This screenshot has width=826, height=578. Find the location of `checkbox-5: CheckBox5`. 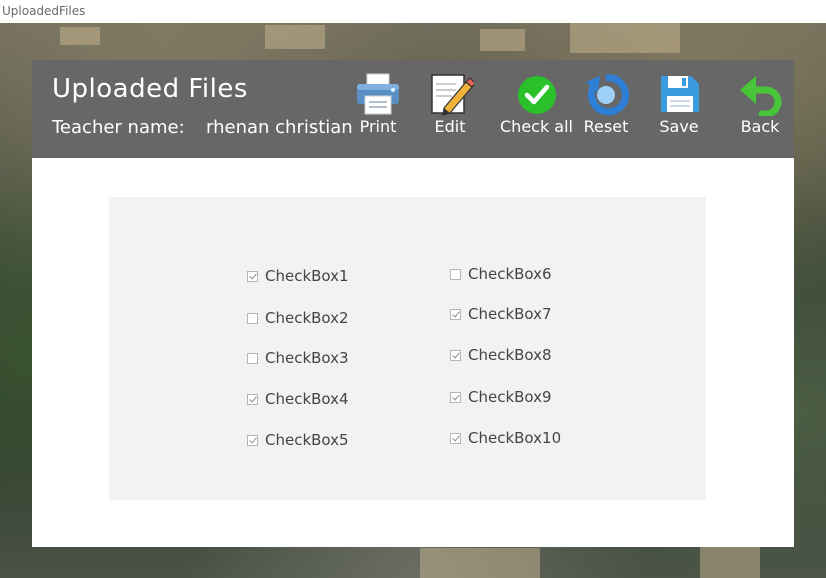

checkbox-5: CheckBox5 is located at coordinates (298, 440).